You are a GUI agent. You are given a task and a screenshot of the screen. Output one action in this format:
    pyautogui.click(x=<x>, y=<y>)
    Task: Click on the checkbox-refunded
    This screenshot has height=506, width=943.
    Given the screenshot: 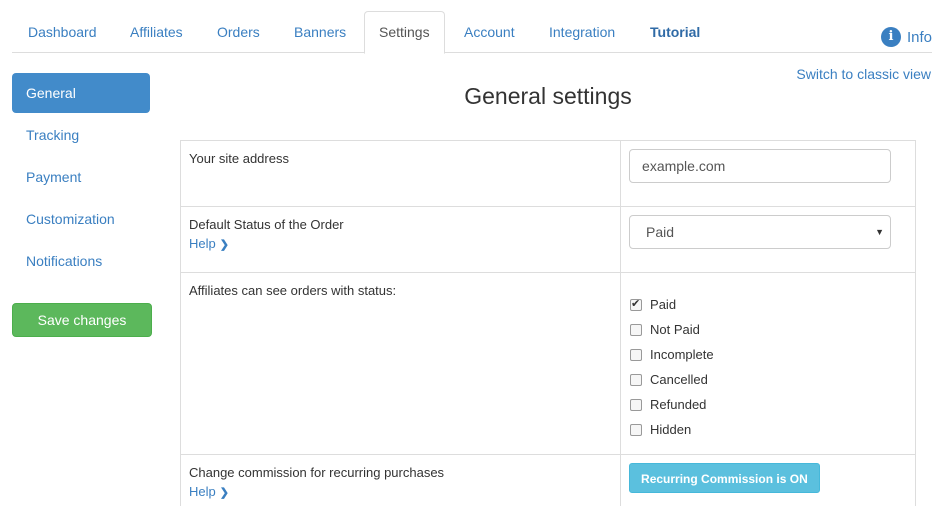 What is the action you would take?
    pyautogui.click(x=636, y=404)
    